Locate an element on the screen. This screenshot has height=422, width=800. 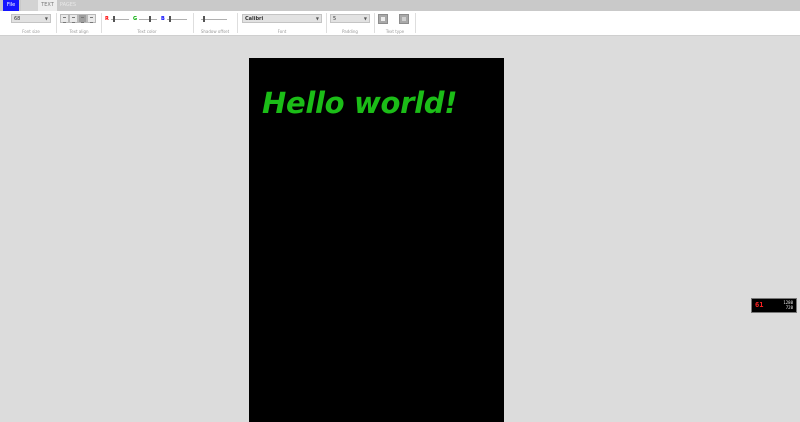
green-slider-thumb is located at coordinates (150, 19).